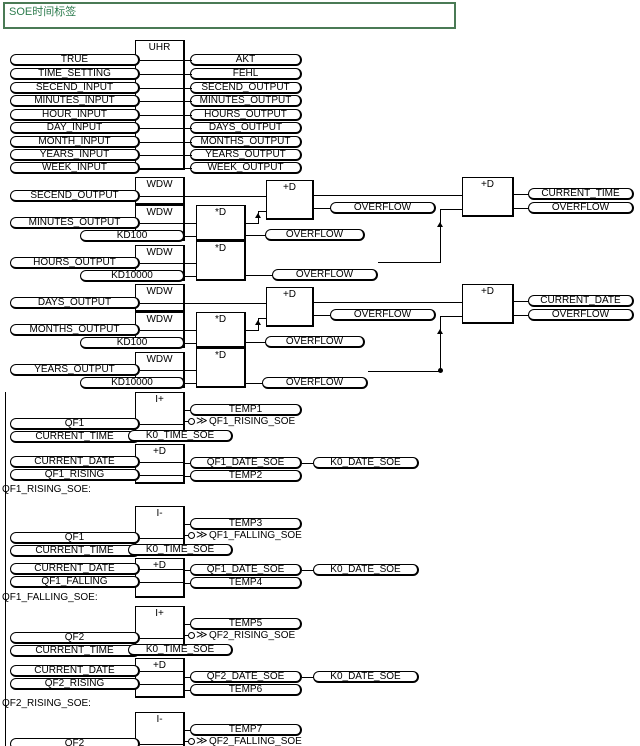 This screenshot has width=640, height=746. What do you see at coordinates (315, 342) in the screenshot?
I see `variable-box-overflow-date-2: OVERFLOW` at bounding box center [315, 342].